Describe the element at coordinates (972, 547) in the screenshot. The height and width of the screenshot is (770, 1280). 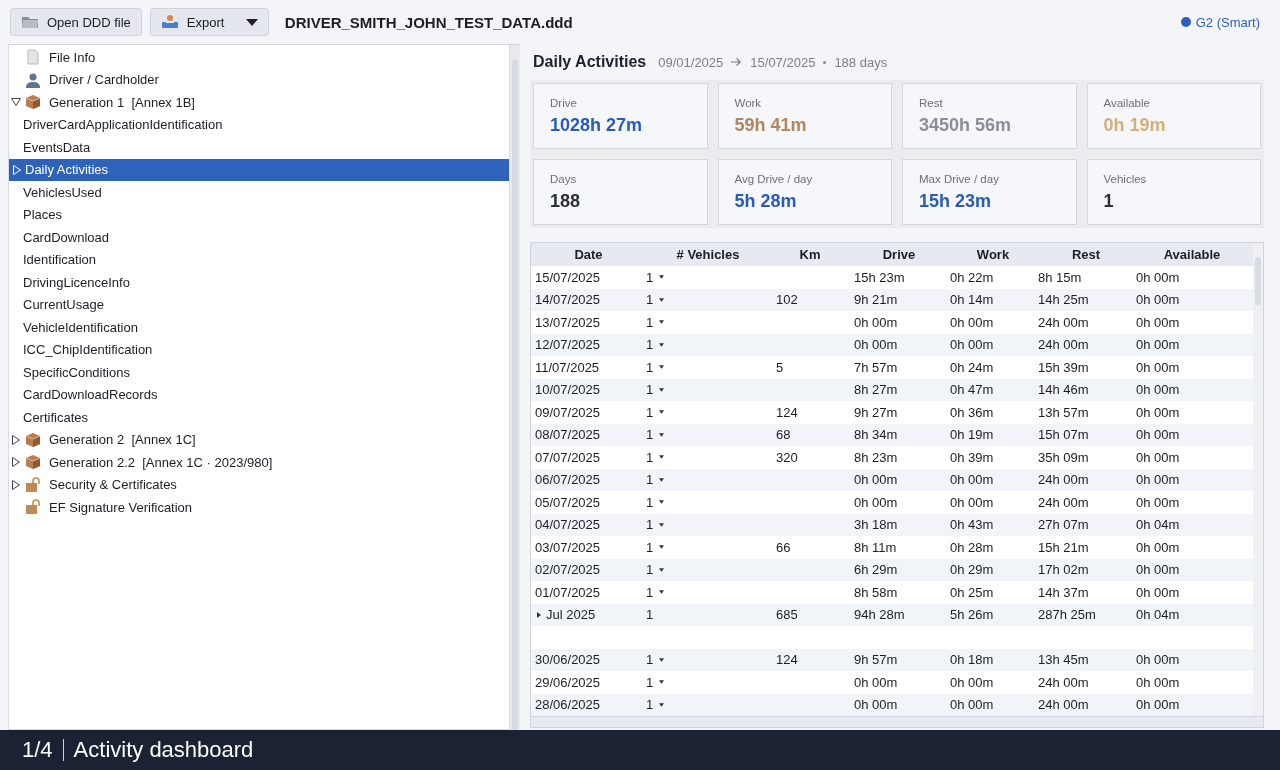
I see `table-cell: 0h 28m` at that location.